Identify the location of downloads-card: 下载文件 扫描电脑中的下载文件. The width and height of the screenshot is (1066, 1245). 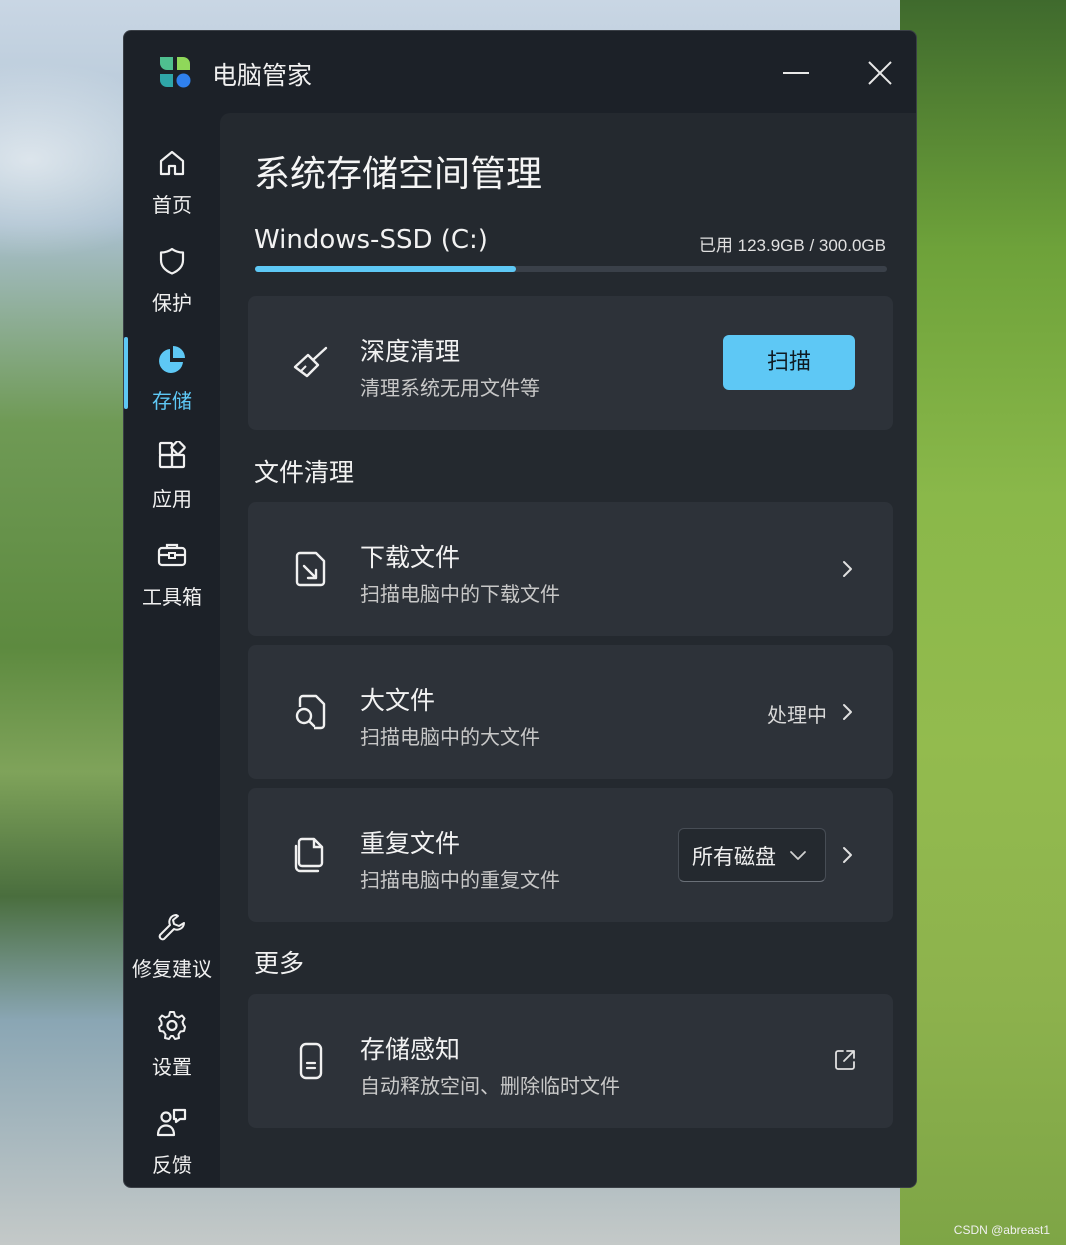
(570, 569).